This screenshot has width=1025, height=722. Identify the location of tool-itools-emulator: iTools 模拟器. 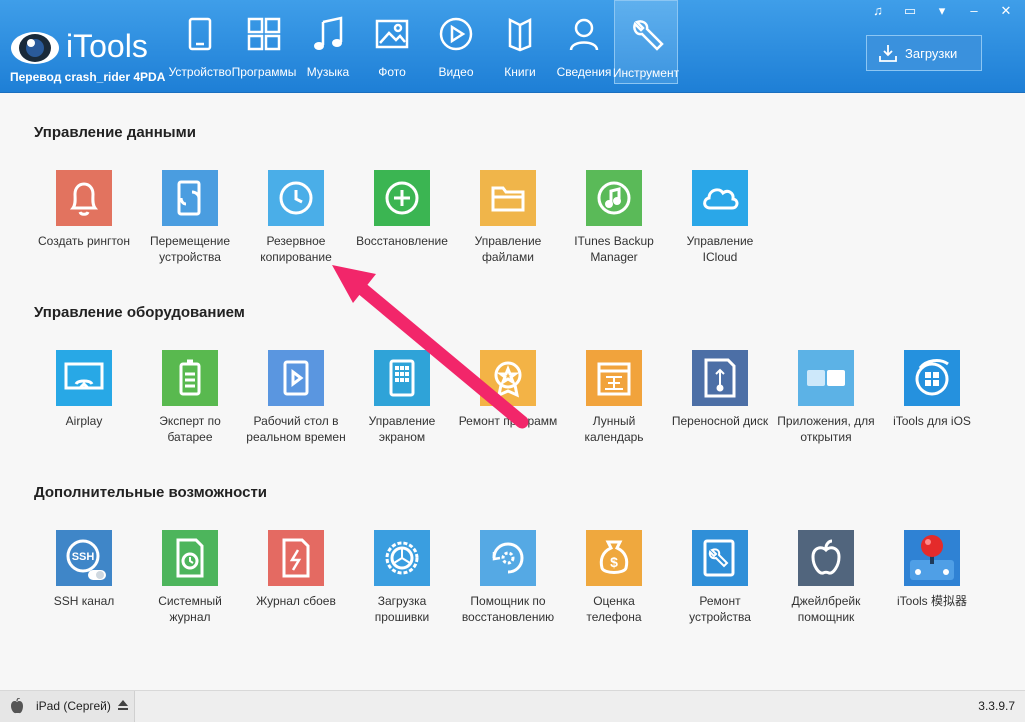
(932, 569).